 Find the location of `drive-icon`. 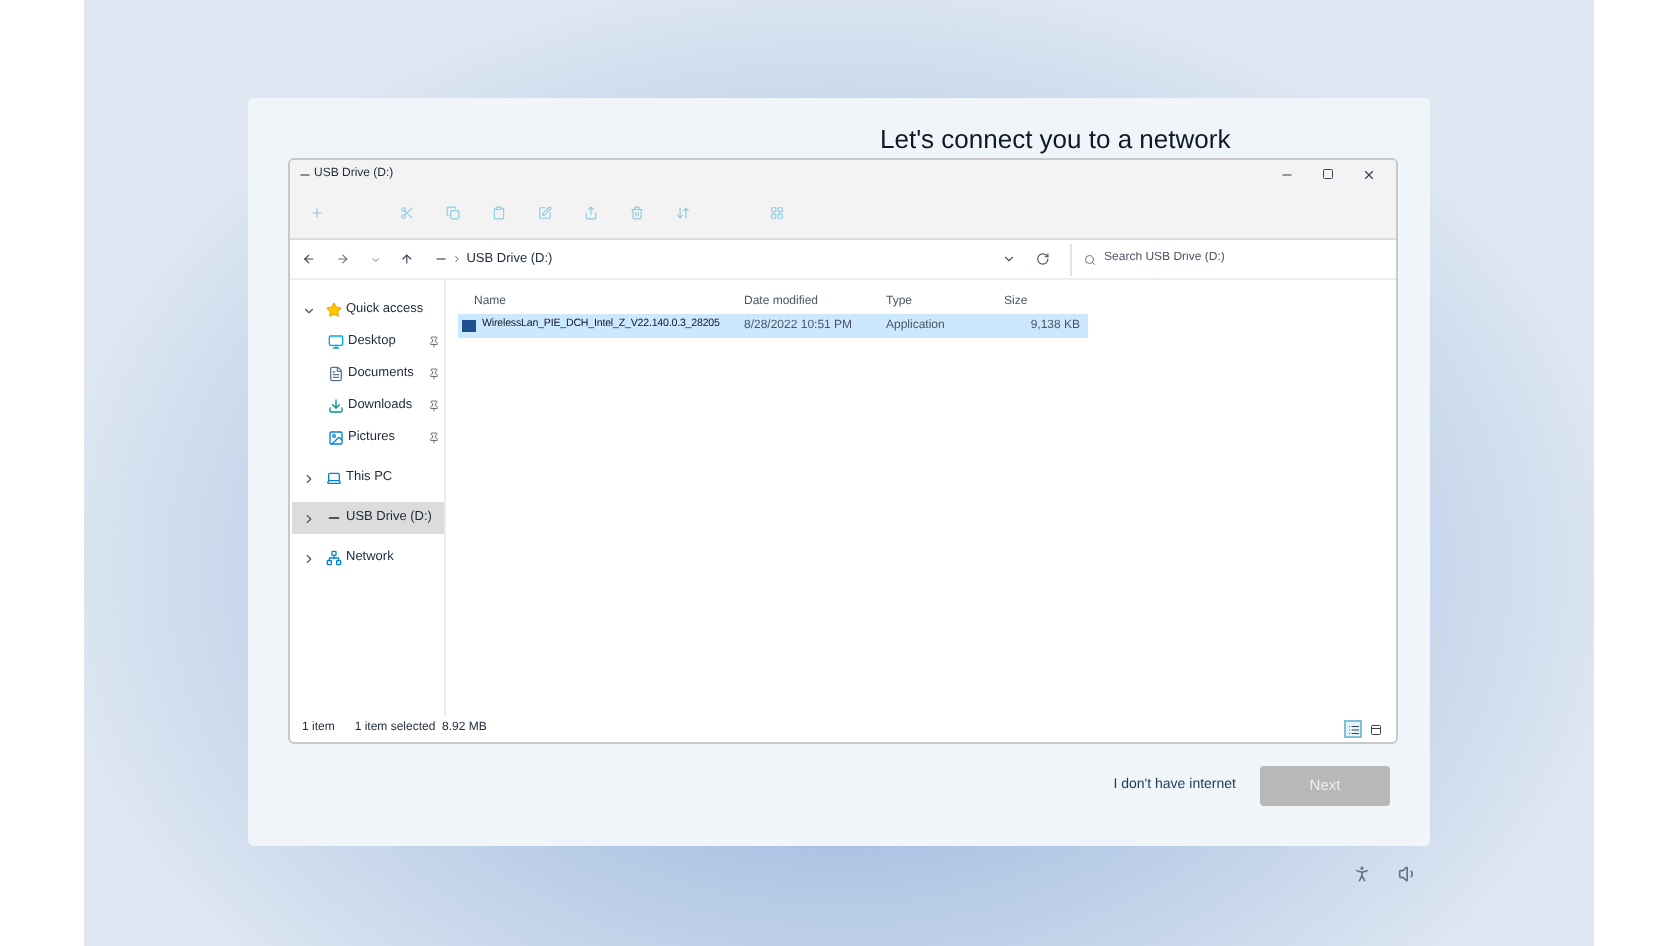

drive-icon is located at coordinates (441, 259).